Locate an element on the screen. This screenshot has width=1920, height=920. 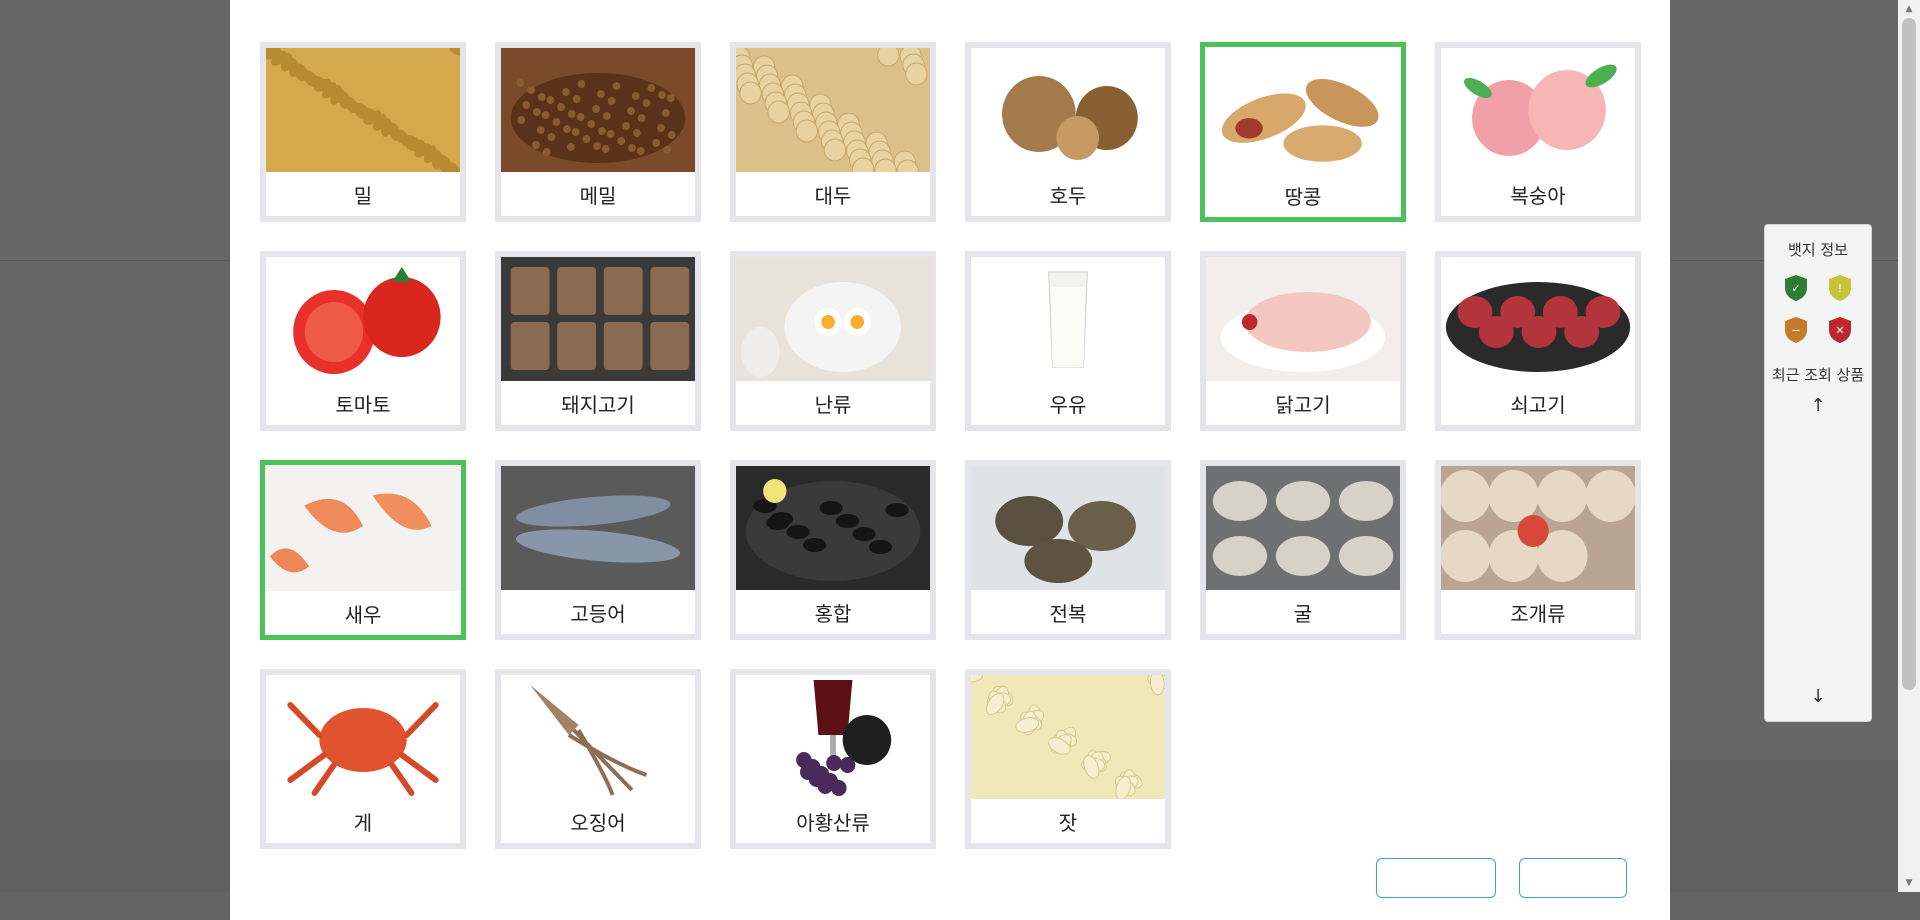
allergen-card: 아황산류 is located at coordinates (833, 759).